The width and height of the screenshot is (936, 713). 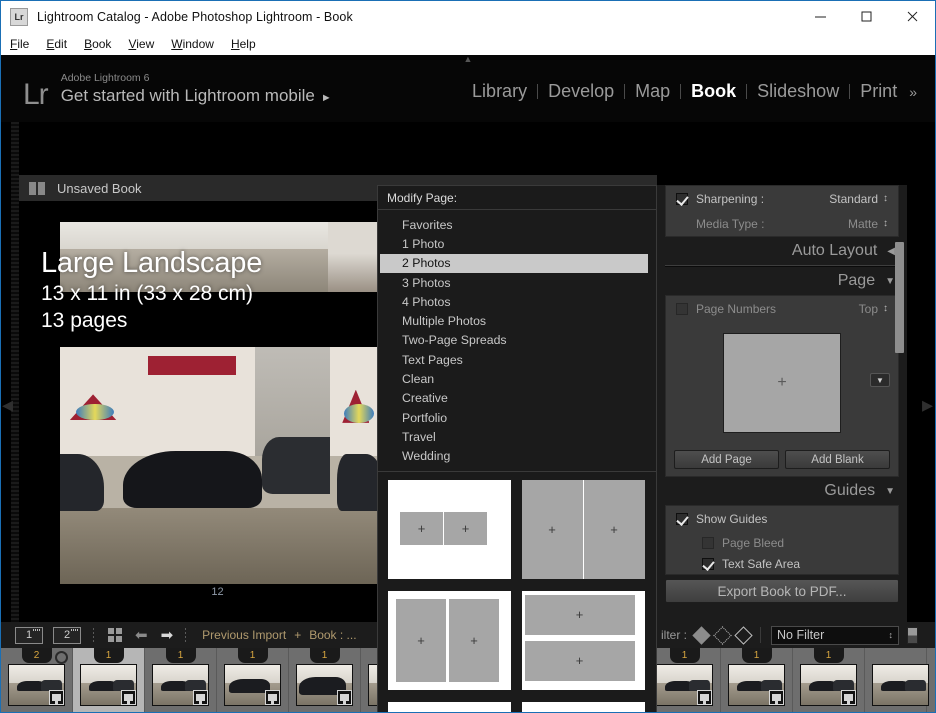 What do you see at coordinates (517, 320) in the screenshot?
I see `dropdown-item-multiple-photos: Multiple Photos` at bounding box center [517, 320].